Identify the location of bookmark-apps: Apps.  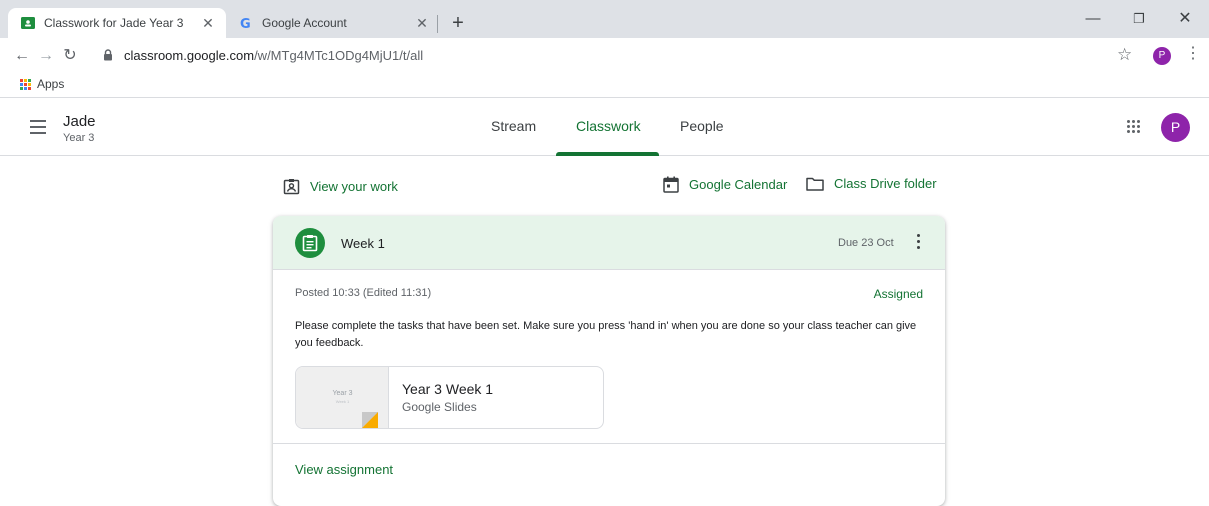
(42, 84).